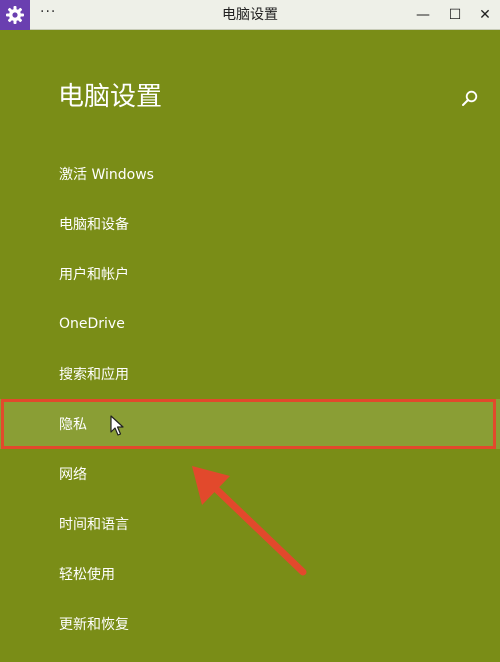 The height and width of the screenshot is (662, 500). I want to click on mouse-pointer-icon, so click(117, 425).